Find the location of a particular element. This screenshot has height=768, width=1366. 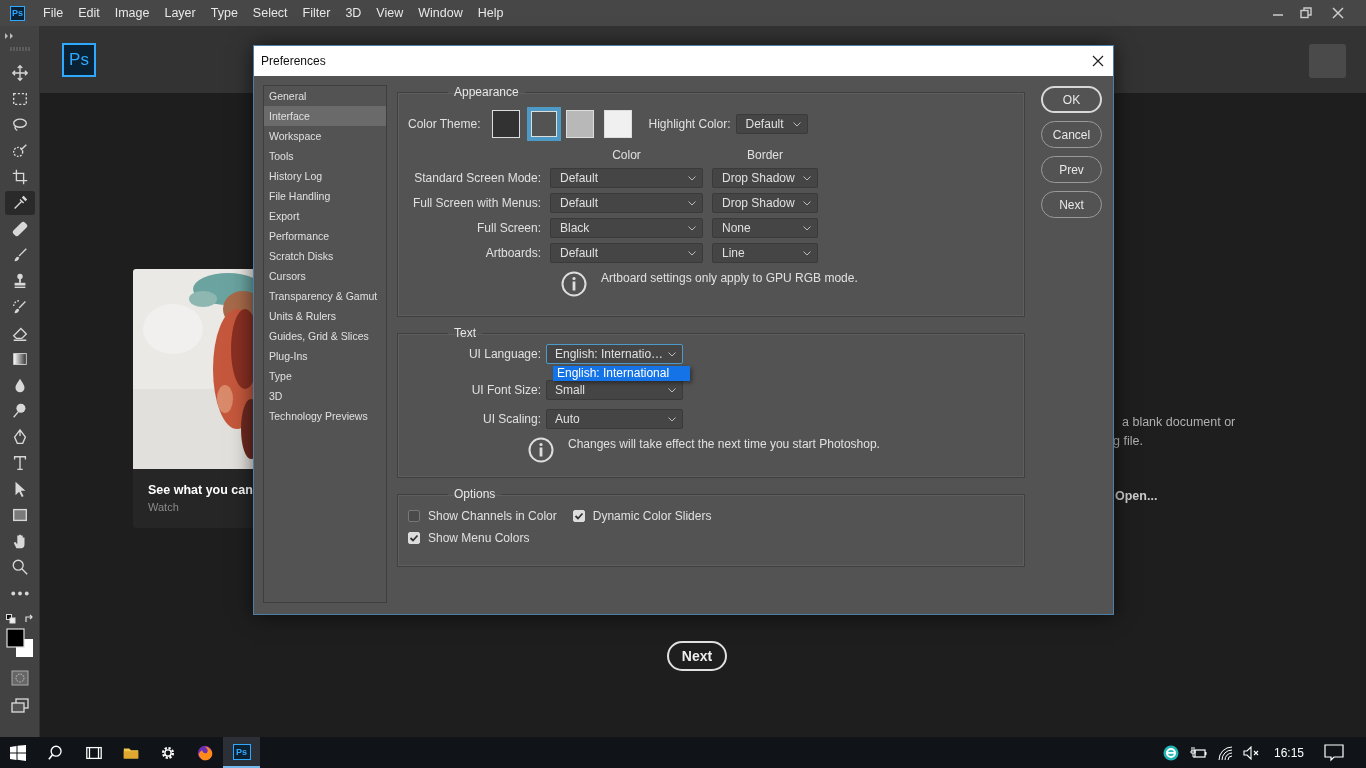

notification-icon is located at coordinates (1334, 752).